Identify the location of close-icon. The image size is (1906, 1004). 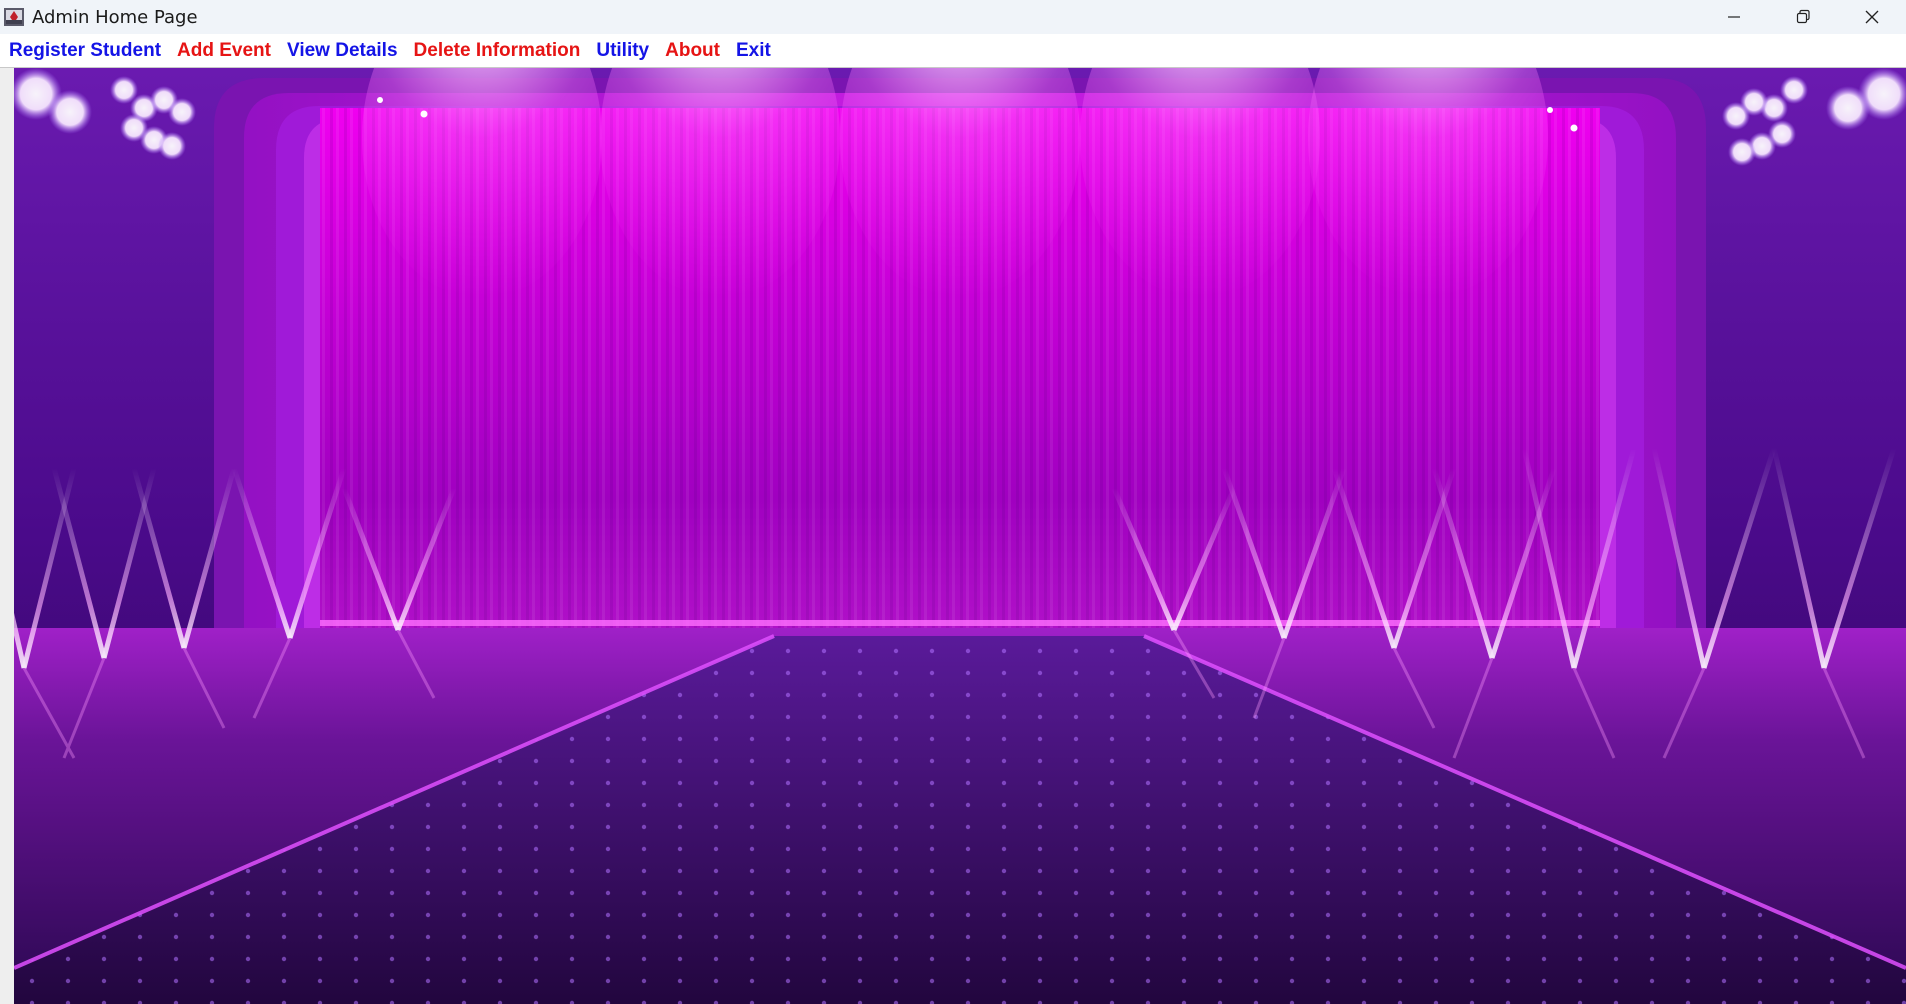
(1871, 17).